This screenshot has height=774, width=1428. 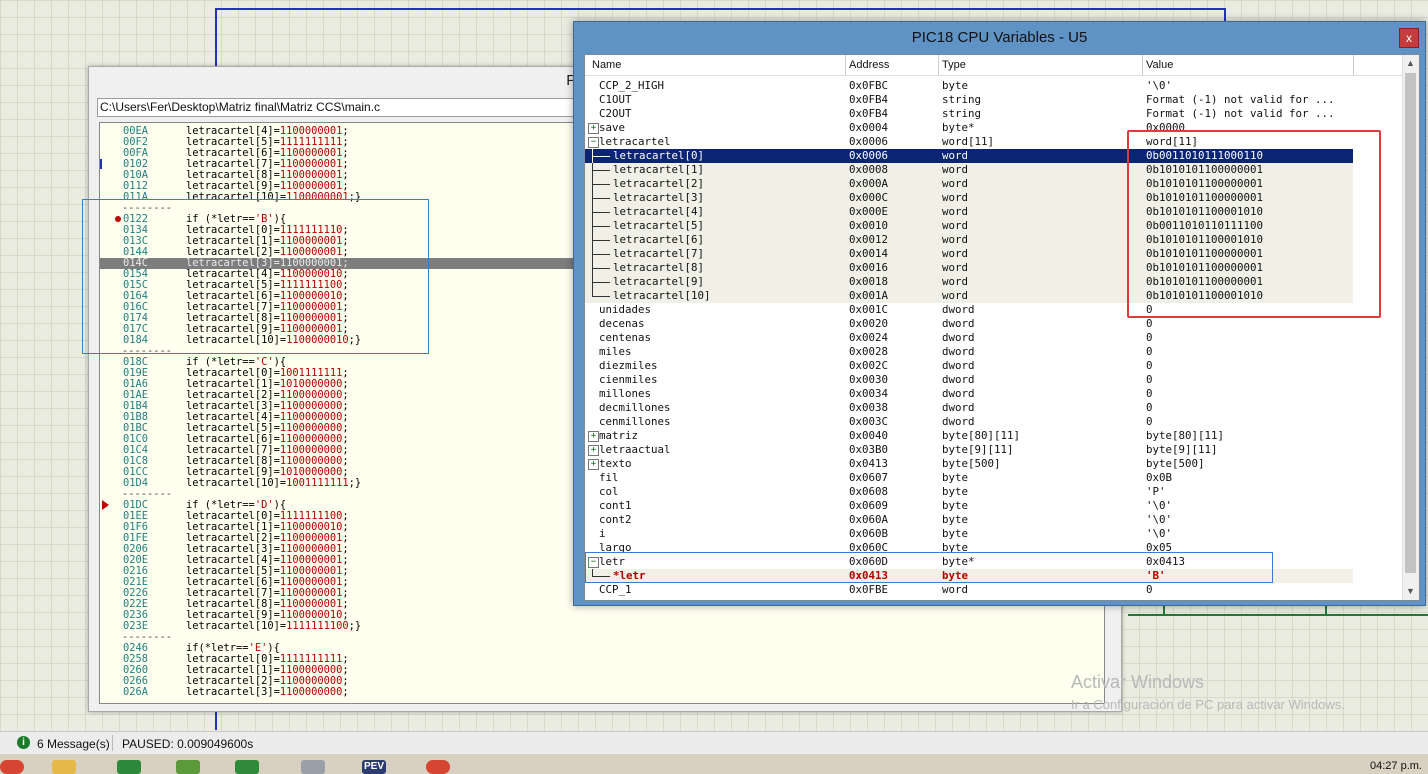 I want to click on variable-row: cont1 0x0609 byte '\0', so click(x=969, y=506).